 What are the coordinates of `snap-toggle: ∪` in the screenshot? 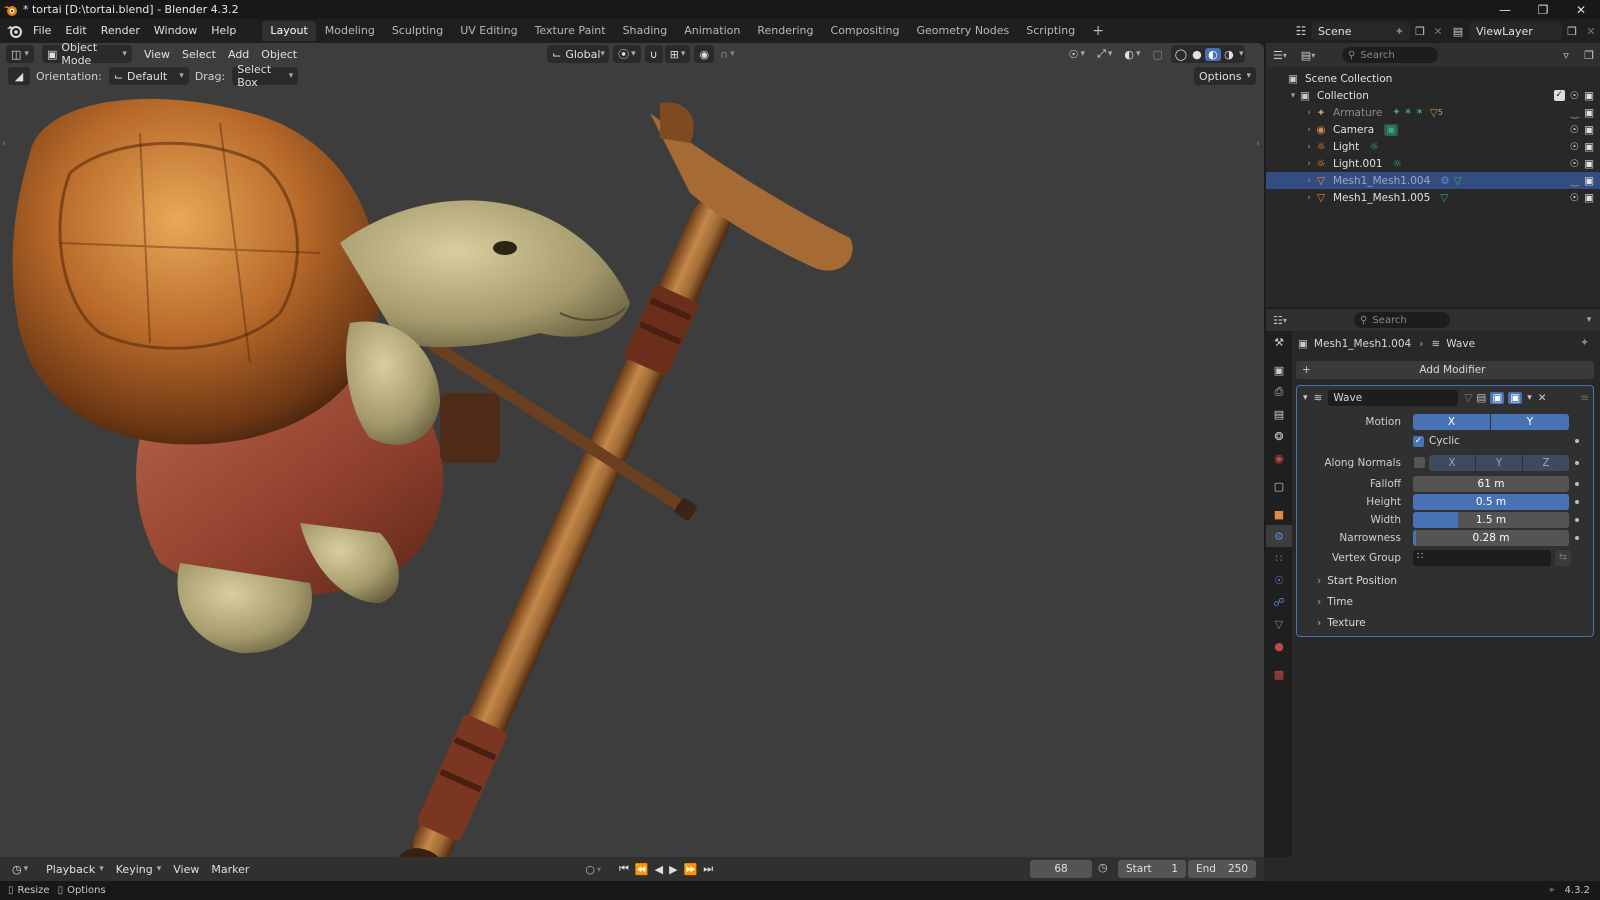 It's located at (653, 54).